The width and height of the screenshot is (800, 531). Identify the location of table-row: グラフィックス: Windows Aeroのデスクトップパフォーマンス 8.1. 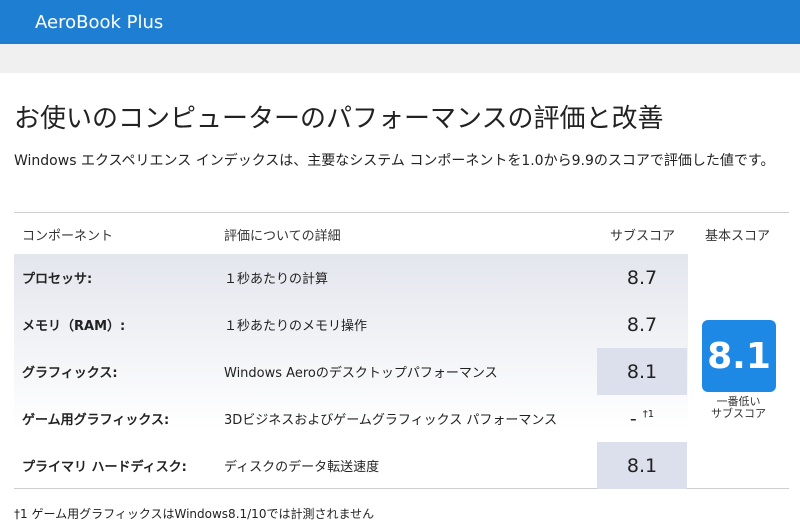
(401, 371).